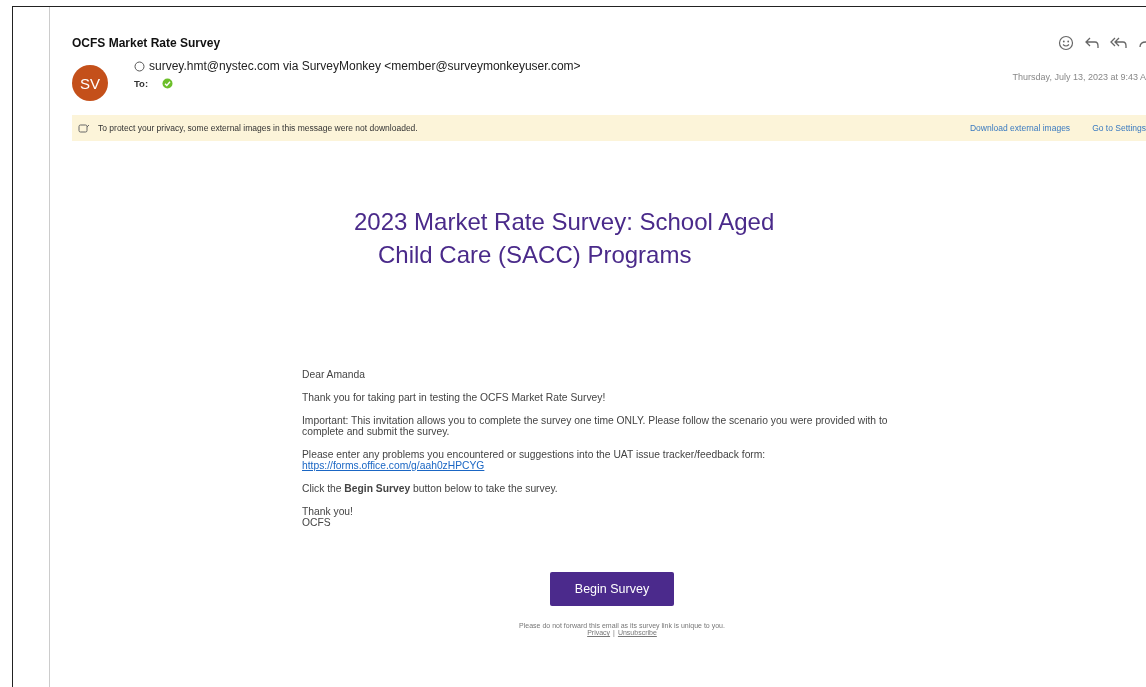 The image size is (1146, 687). Describe the element at coordinates (1079, 77) in the screenshot. I see `email-date: Thursday, July 13, 2023 at 9:43 A` at that location.